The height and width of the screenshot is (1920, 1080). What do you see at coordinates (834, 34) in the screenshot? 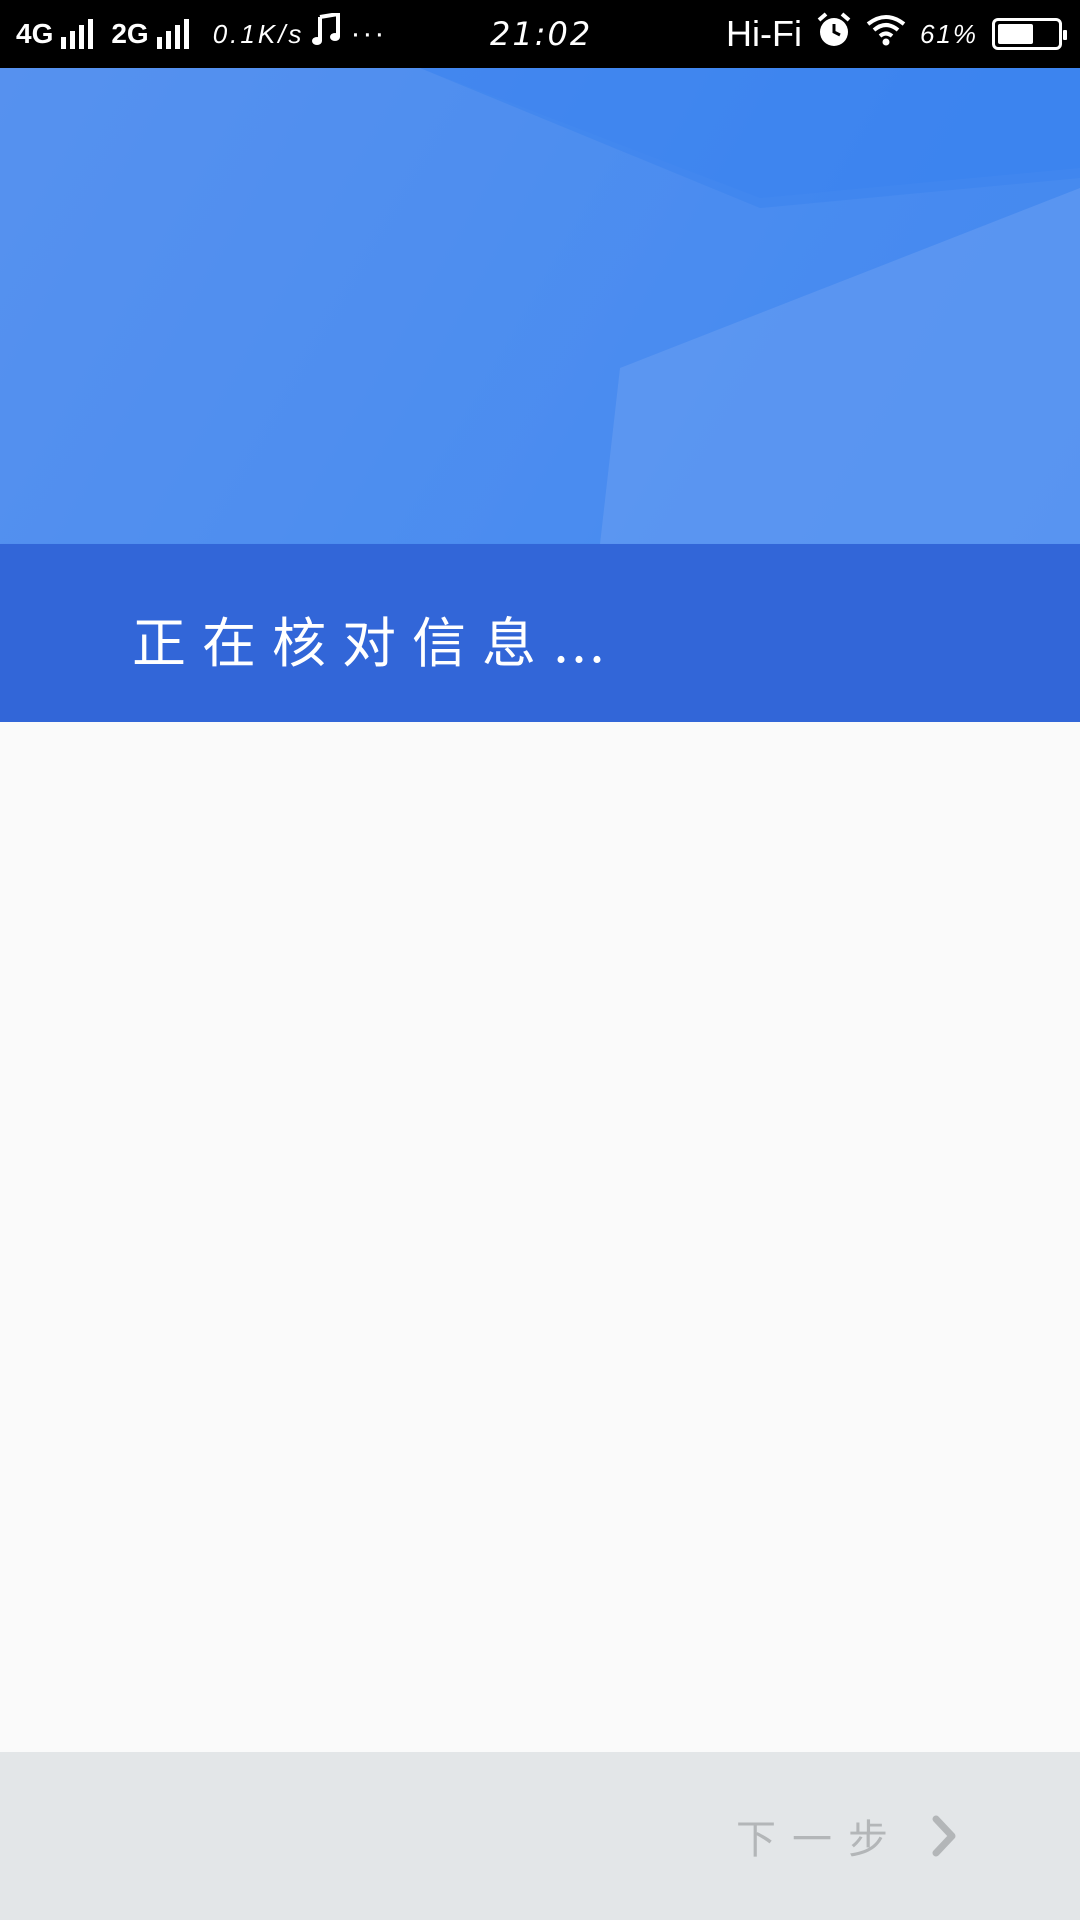
I see `alarm-icon` at bounding box center [834, 34].